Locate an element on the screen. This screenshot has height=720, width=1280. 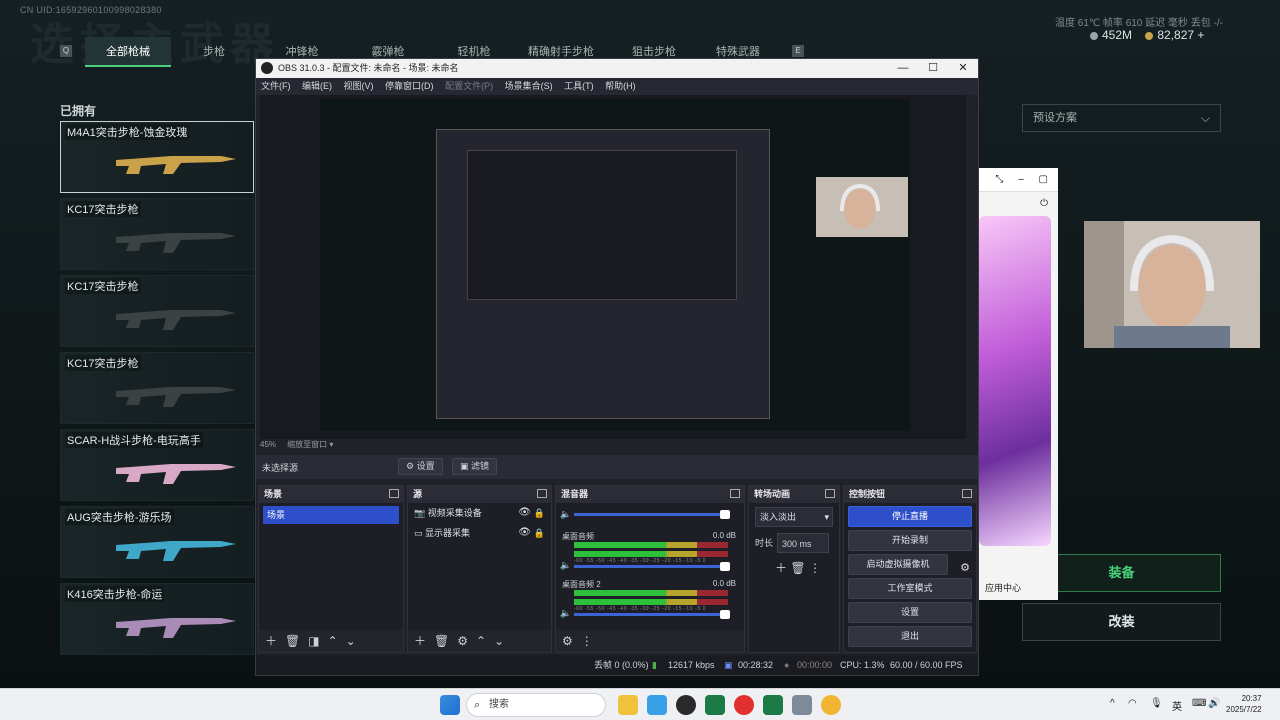
tab-all-weapons: 全部枪械 is located at coordinates (128, 52).